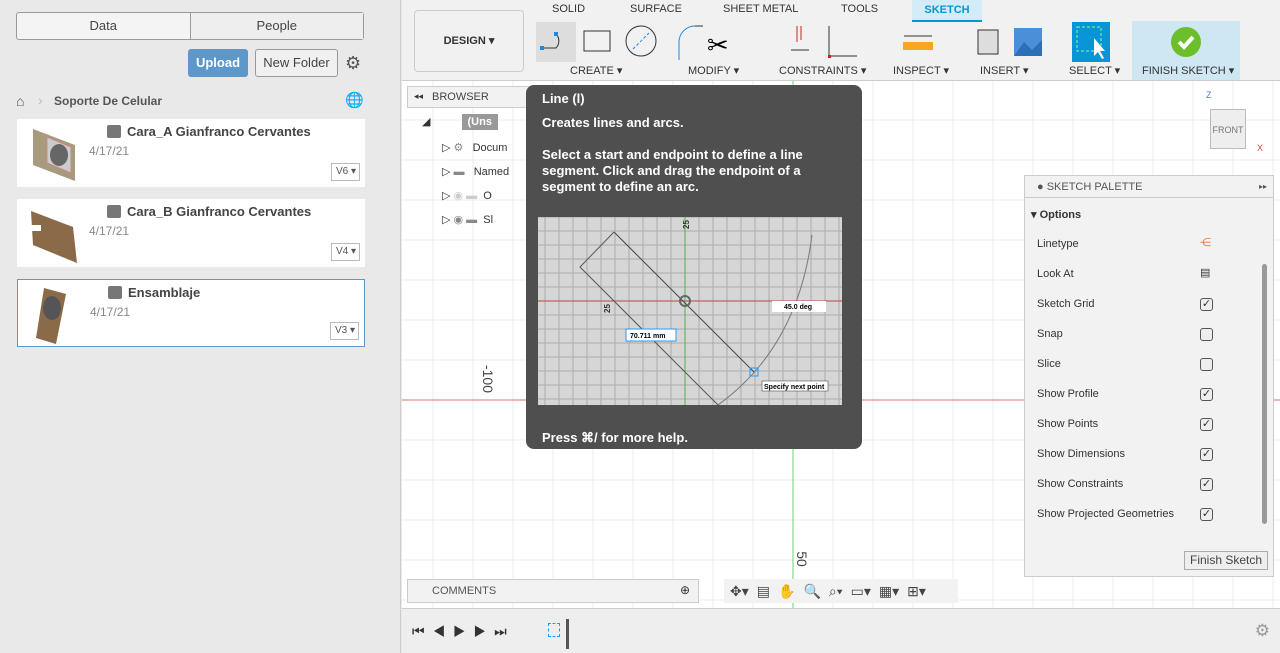  Describe the element at coordinates (801, 559) in the screenshot. I see `axis-label: 50` at that location.